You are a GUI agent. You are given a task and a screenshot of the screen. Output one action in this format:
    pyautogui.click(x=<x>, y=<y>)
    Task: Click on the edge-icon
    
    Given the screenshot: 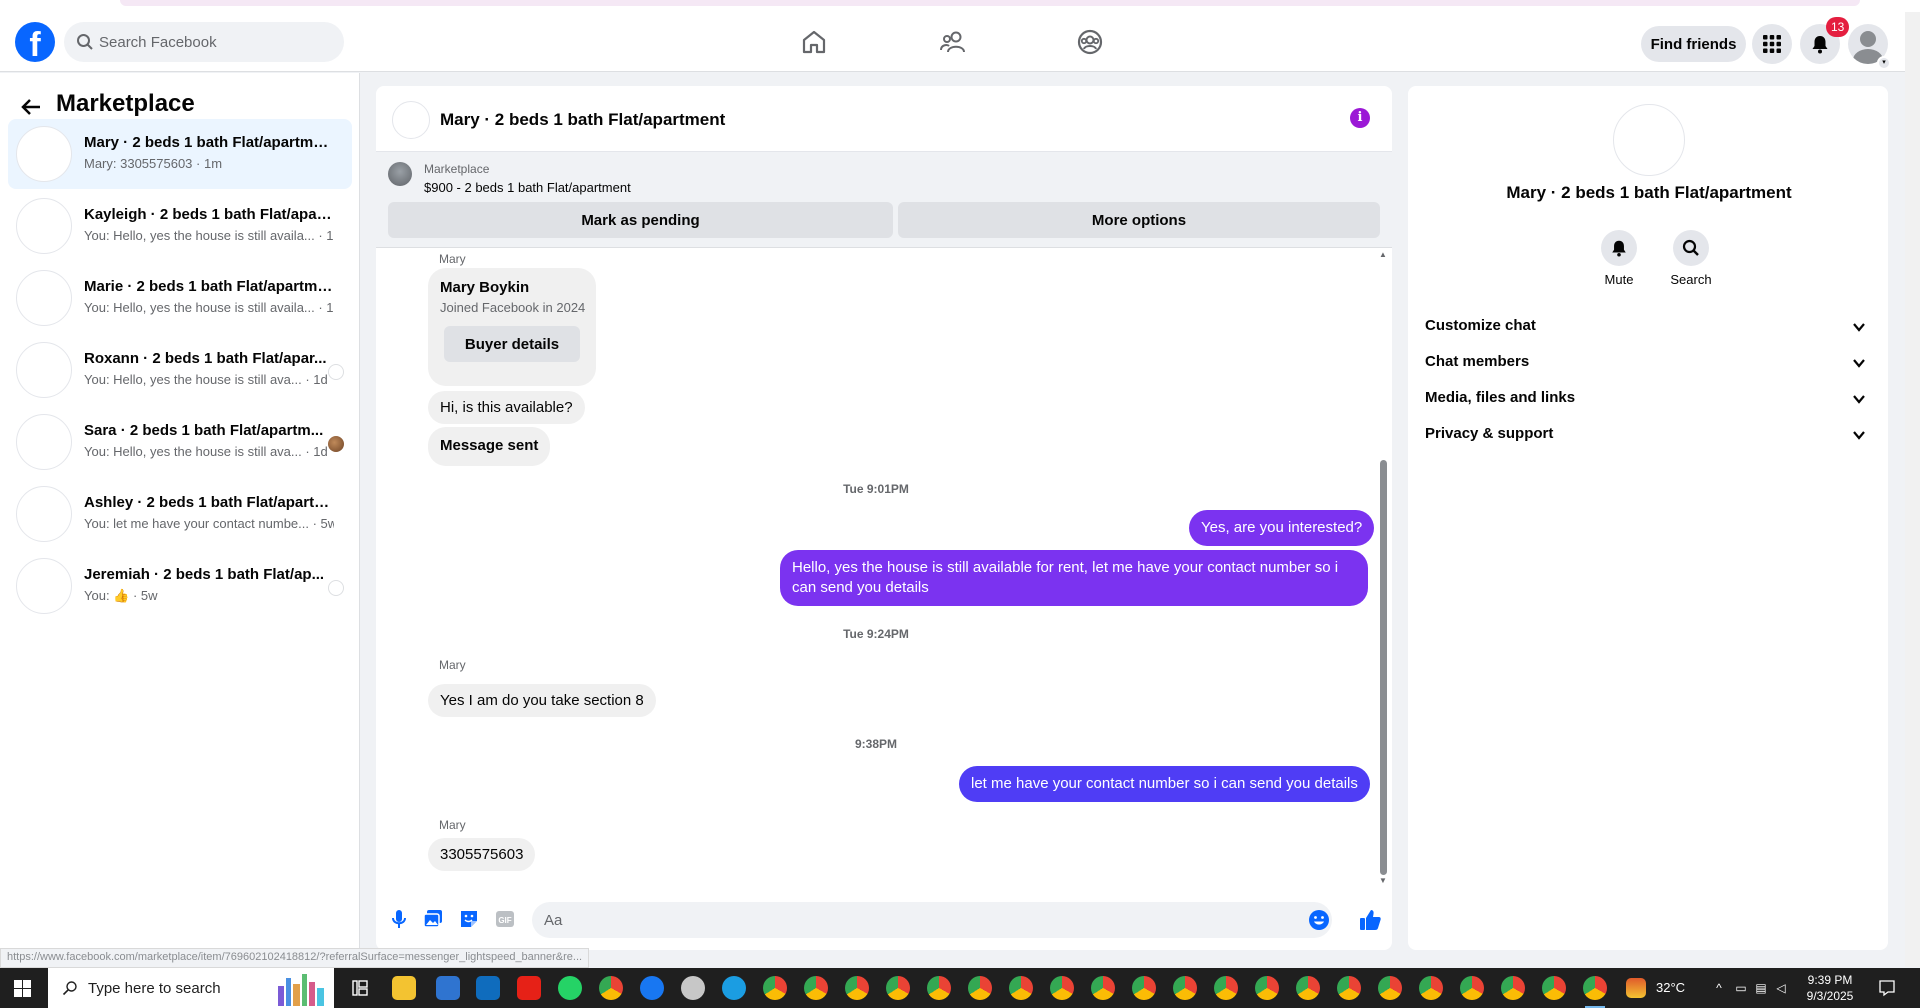 What is the action you would take?
    pyautogui.click(x=734, y=988)
    